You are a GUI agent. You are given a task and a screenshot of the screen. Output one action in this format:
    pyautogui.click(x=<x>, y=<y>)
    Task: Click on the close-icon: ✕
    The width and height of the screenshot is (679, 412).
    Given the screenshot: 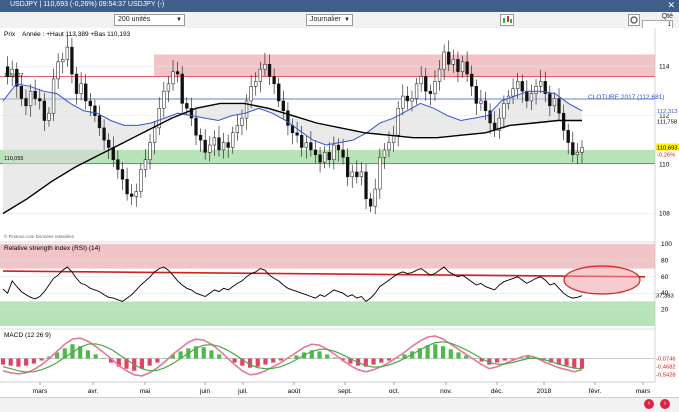 What is the action you would take?
    pyautogui.click(x=671, y=5)
    